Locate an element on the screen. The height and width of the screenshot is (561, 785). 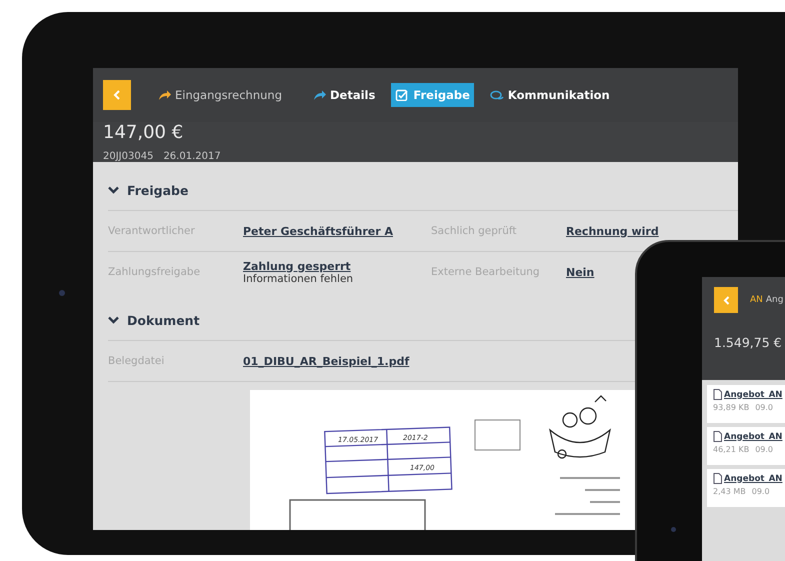
file-card: Angebot_AN 2,43 MB 09.0 is located at coordinates (746, 488).